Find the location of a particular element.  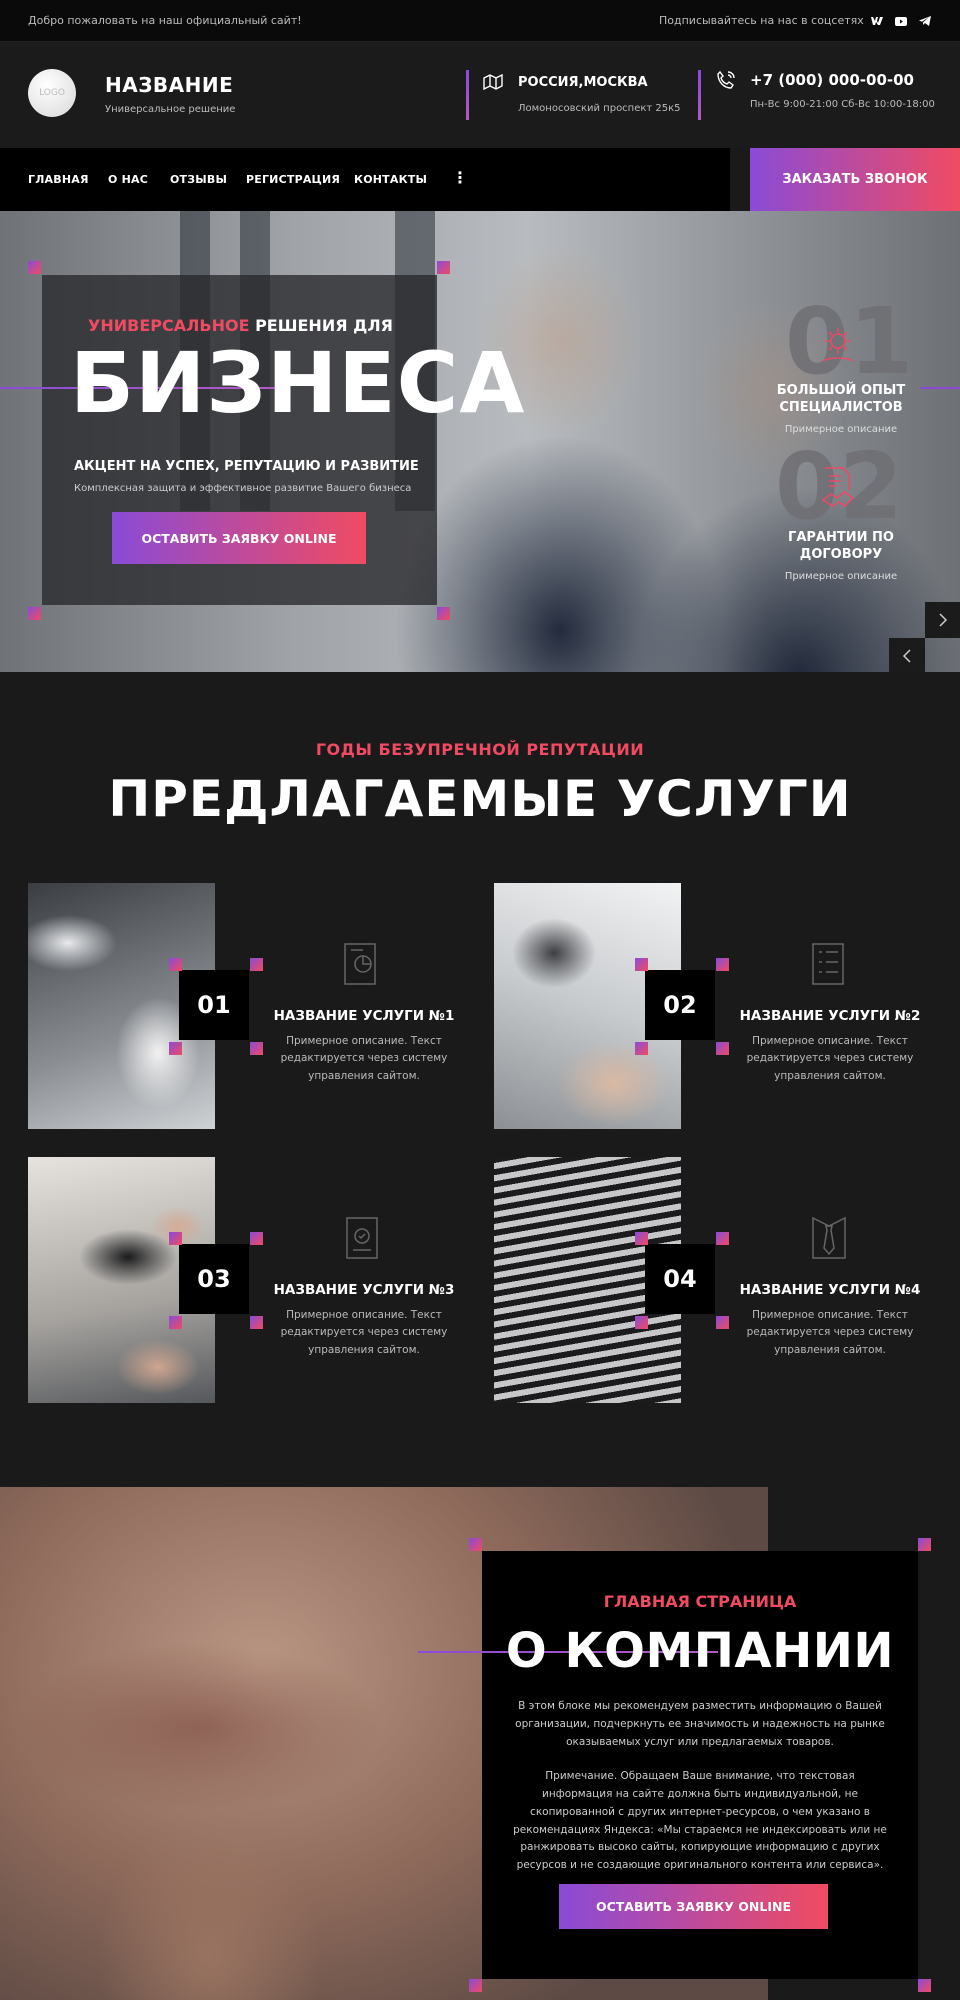

nav-item-registration: РЕГИСТРАЦИЯ is located at coordinates (293, 179).